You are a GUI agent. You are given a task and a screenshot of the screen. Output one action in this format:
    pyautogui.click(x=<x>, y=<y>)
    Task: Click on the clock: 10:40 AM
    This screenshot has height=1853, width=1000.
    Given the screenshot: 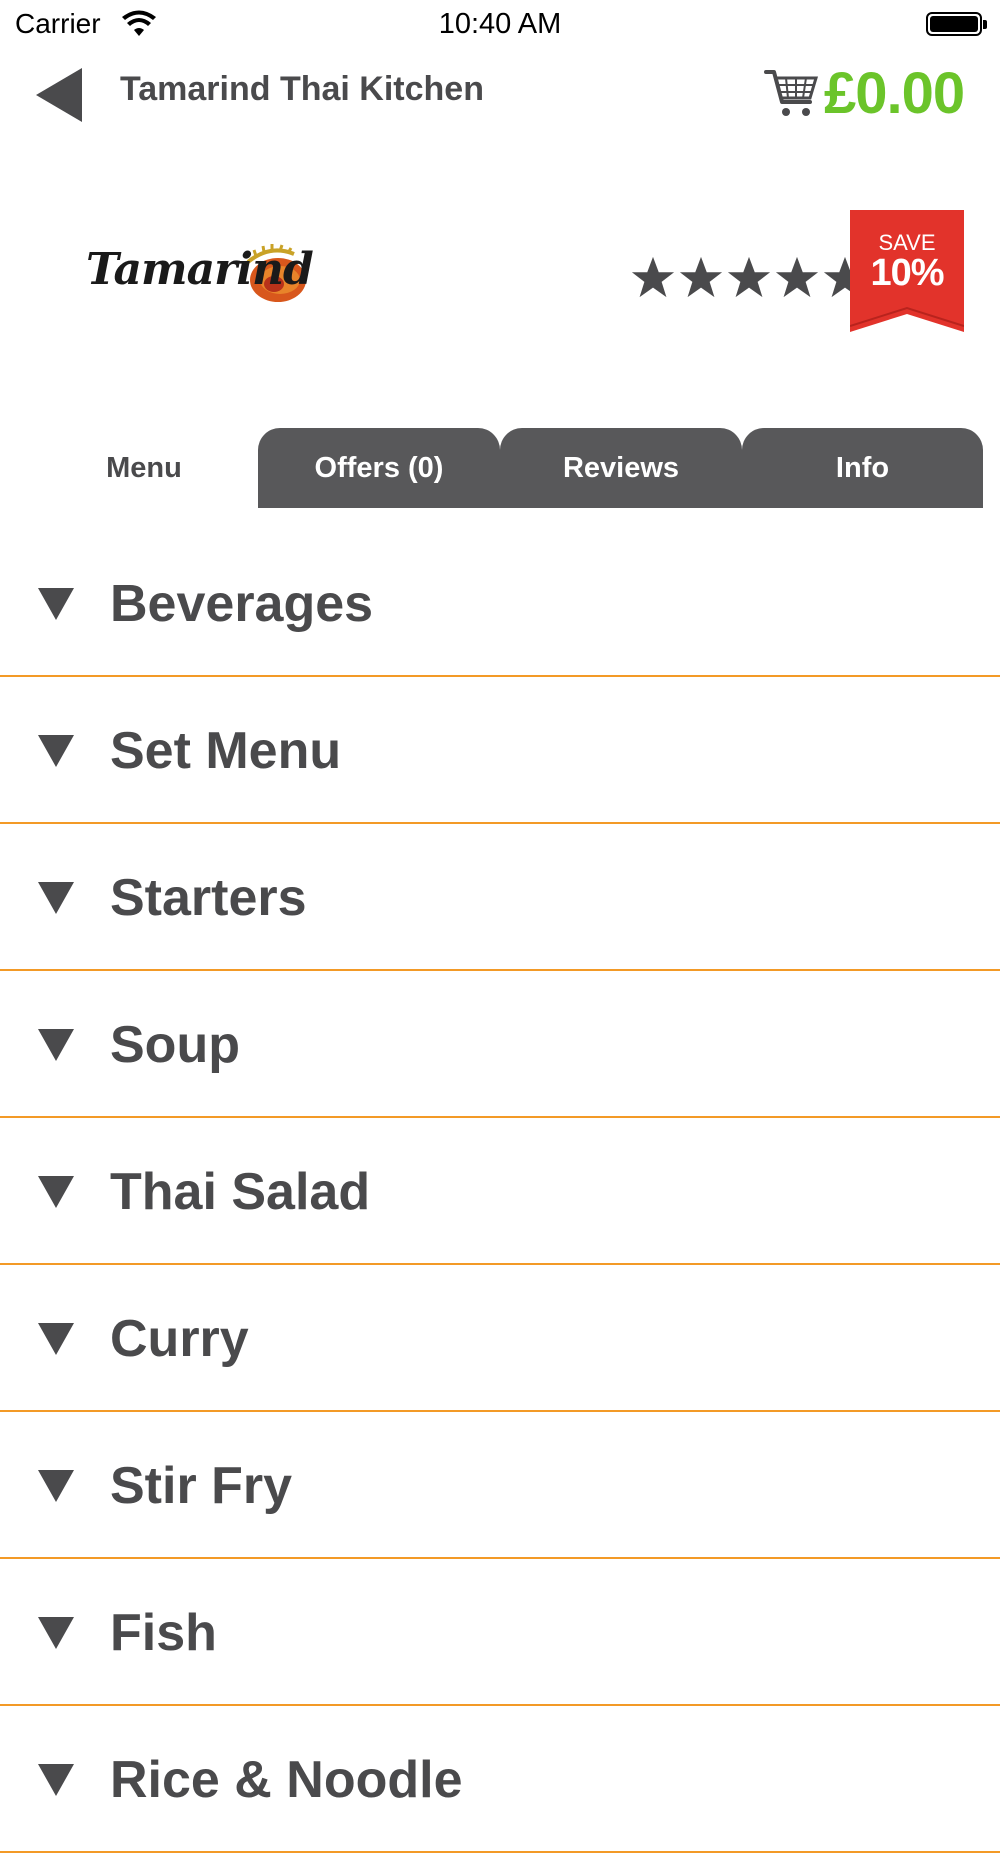 What is the action you would take?
    pyautogui.click(x=500, y=24)
    